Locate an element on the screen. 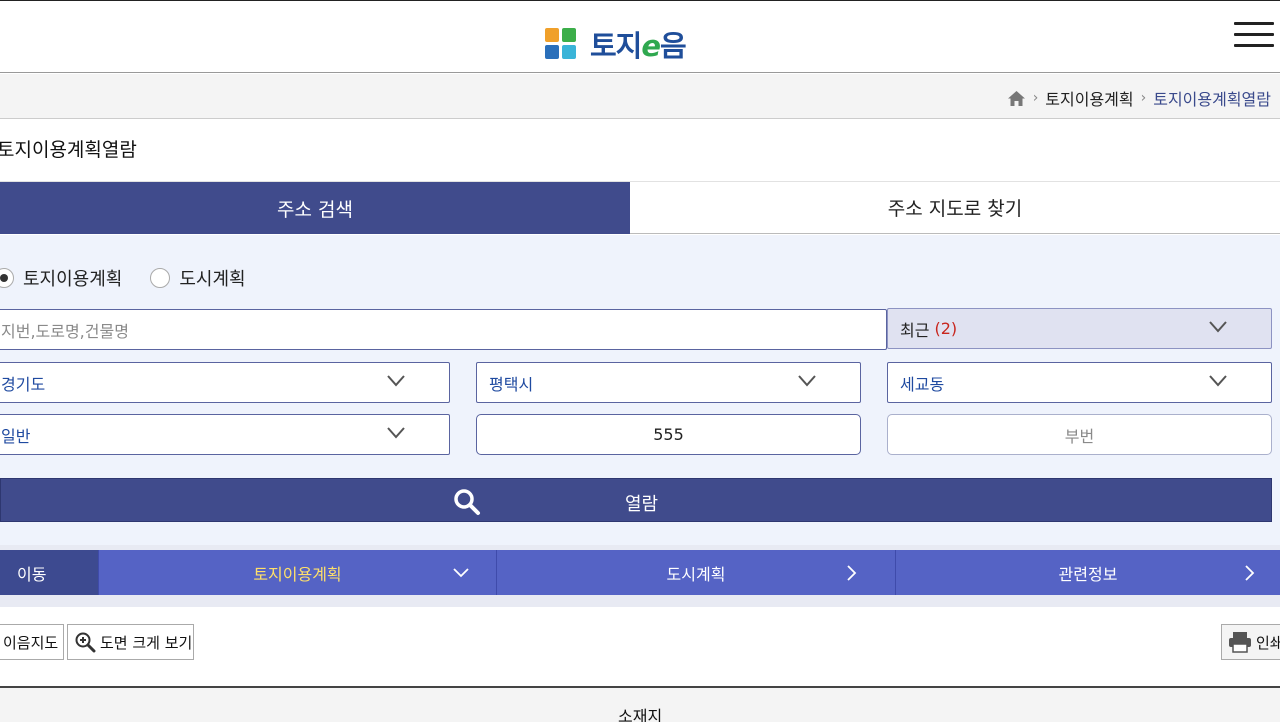  dong-select: 세교동 is located at coordinates (1079, 382).